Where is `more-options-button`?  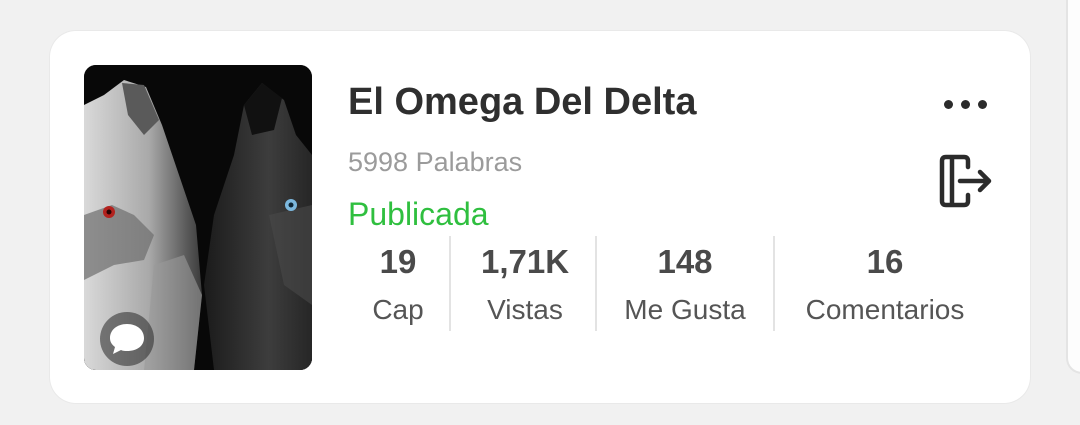
more-options-button is located at coordinates (965, 104).